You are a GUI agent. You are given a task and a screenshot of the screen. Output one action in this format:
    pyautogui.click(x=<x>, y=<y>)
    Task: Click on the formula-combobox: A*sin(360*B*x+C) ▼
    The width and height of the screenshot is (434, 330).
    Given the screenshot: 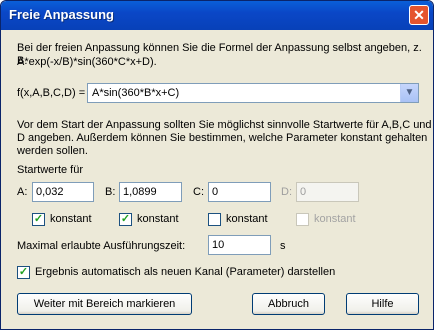 What is the action you would take?
    pyautogui.click(x=253, y=93)
    